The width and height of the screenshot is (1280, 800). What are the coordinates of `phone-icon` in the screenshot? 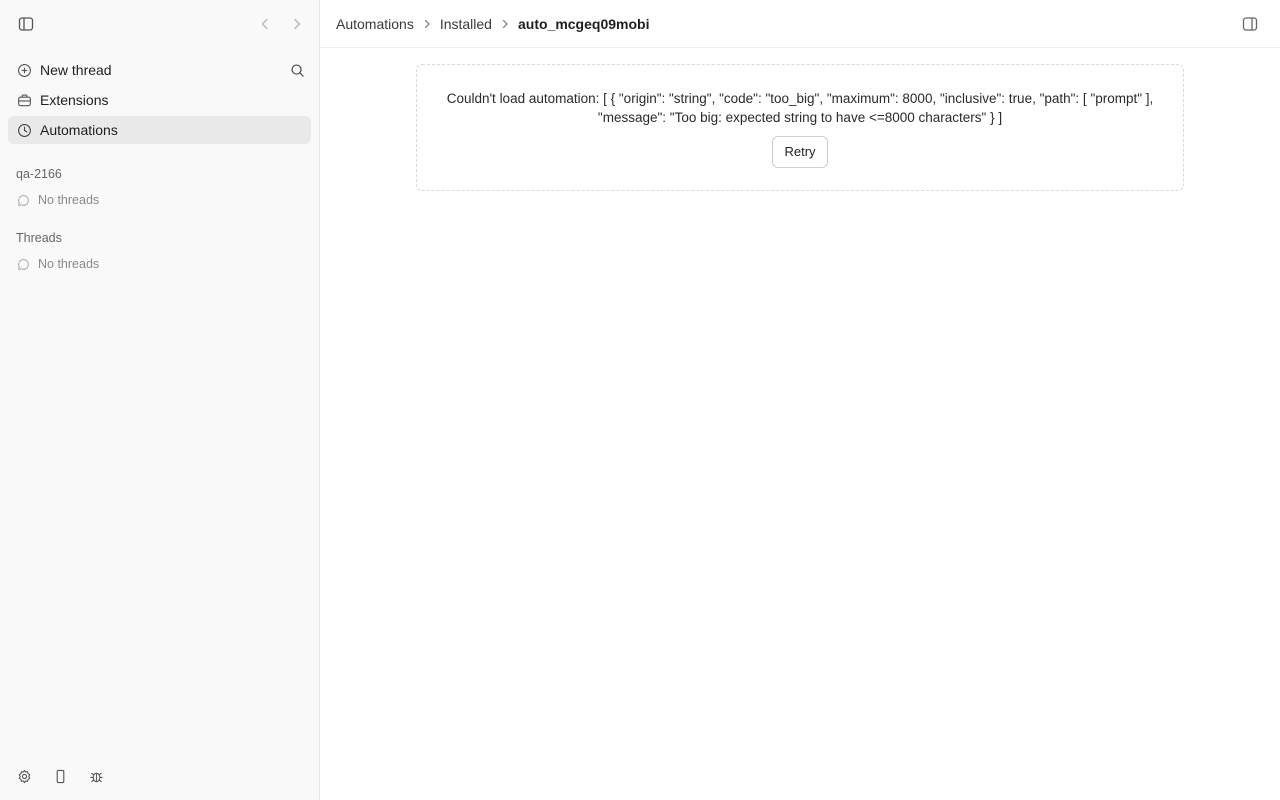 It's located at (60, 776).